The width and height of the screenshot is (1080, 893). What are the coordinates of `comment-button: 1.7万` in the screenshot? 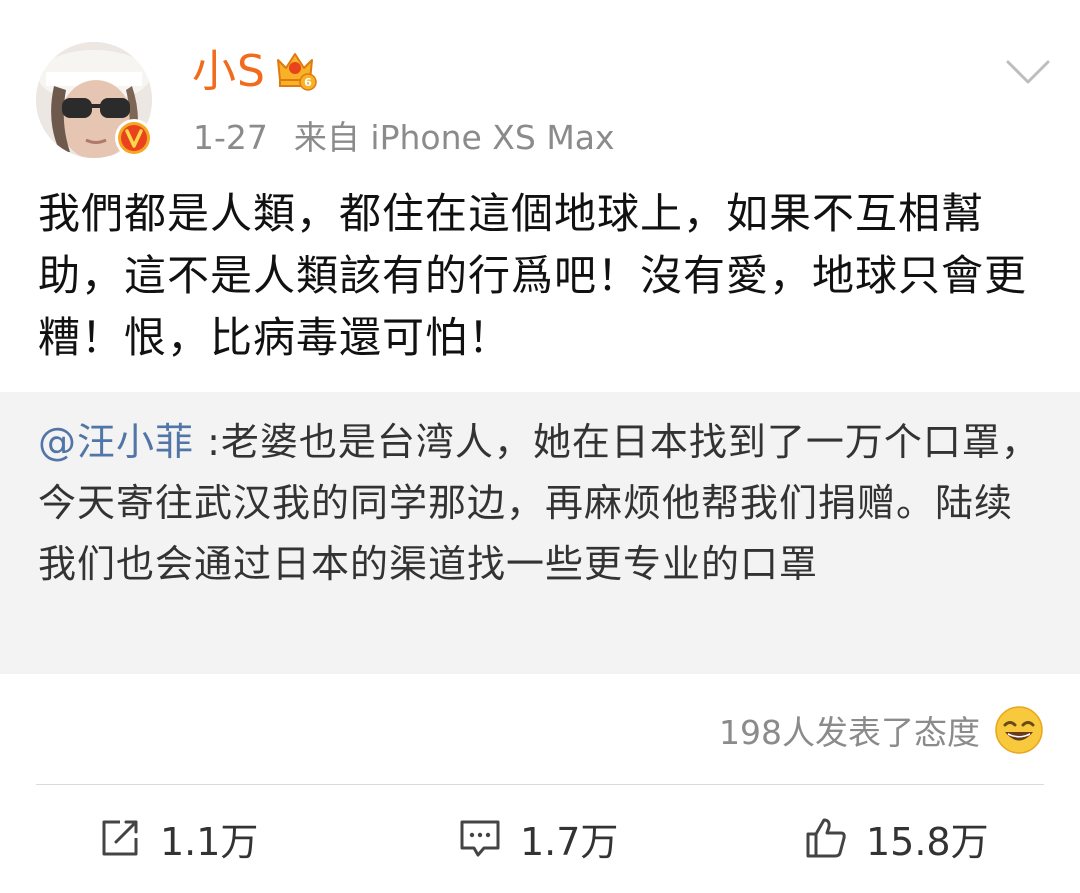 It's located at (538, 838).